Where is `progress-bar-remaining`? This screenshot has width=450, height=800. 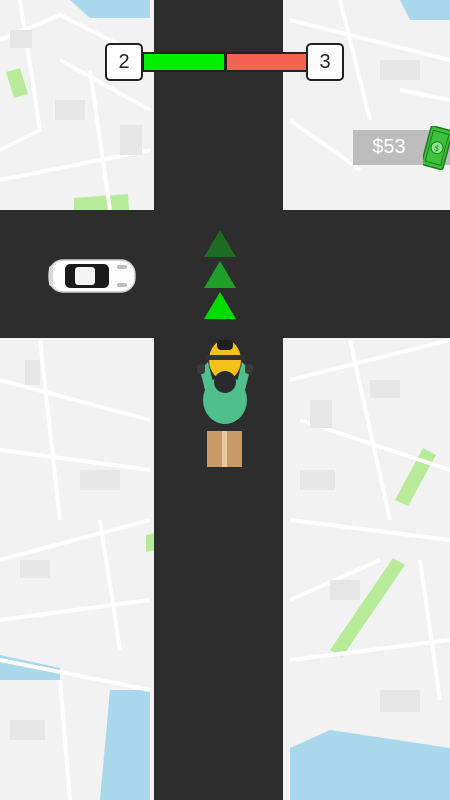
progress-bar-remaining is located at coordinates (267, 62).